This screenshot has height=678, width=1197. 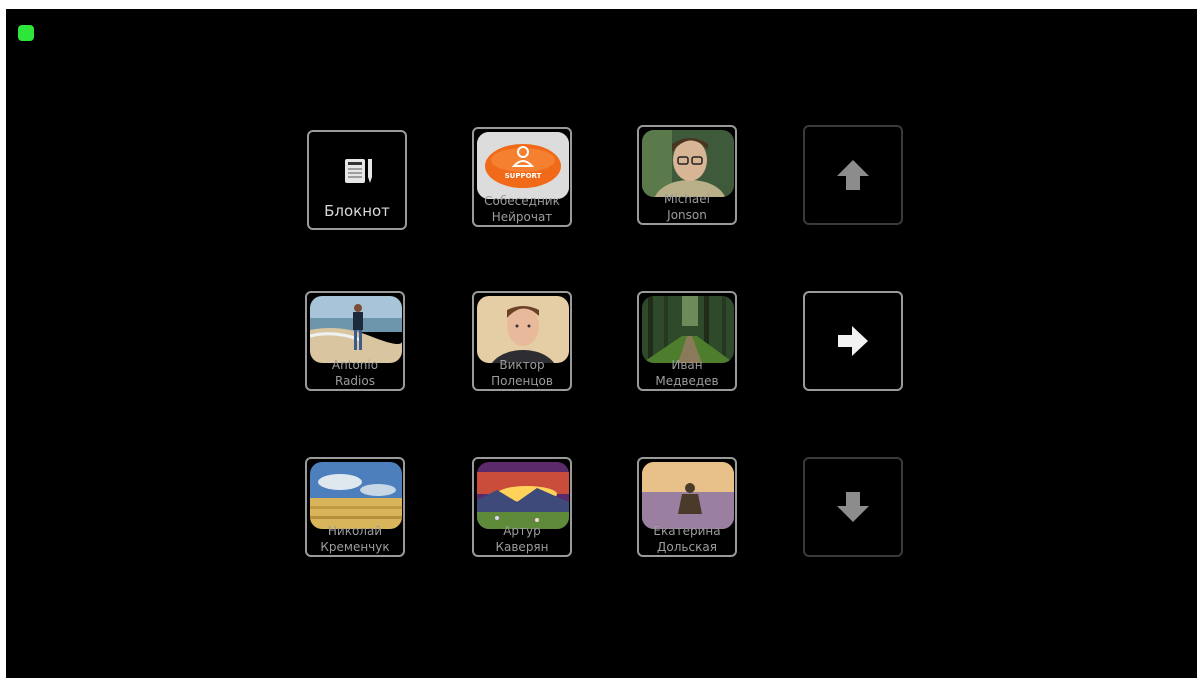 I want to click on contact-tile-artur: Артур Каверян, so click(x=522, y=507).